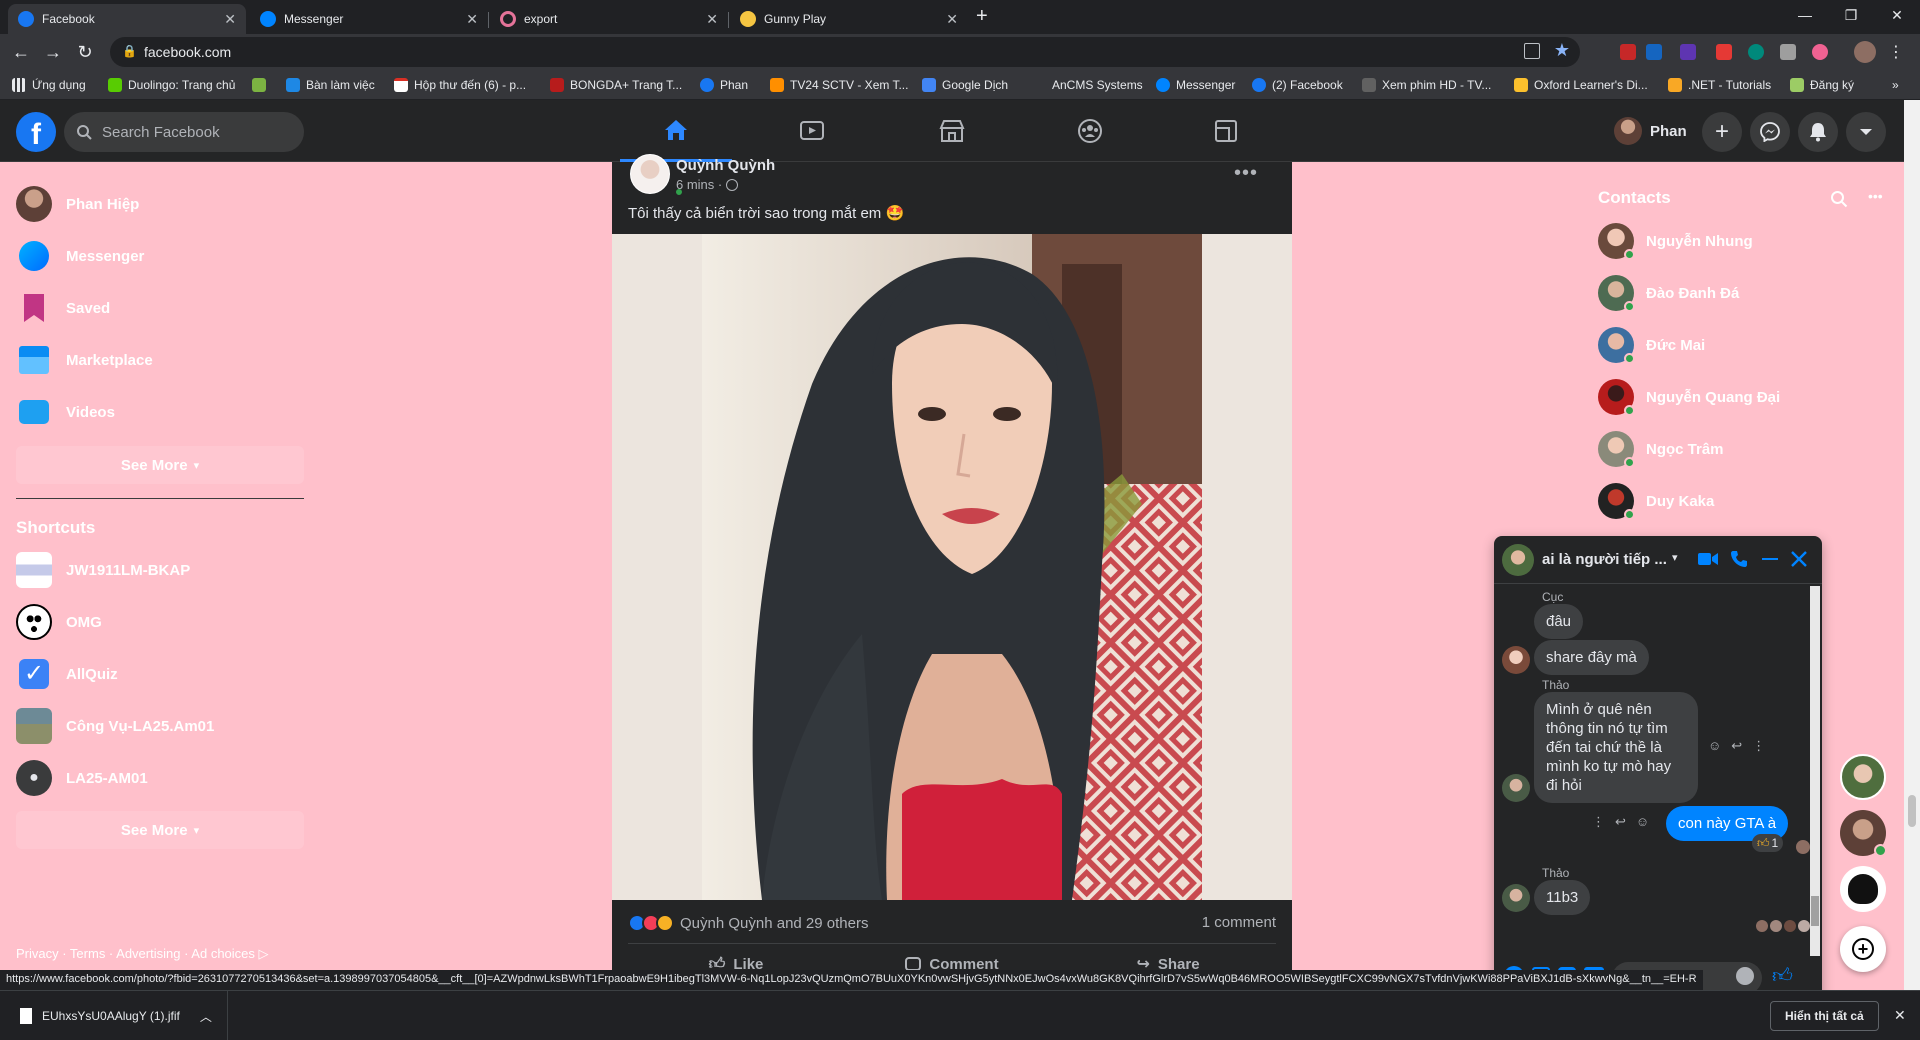 The height and width of the screenshot is (1040, 1920). I want to click on page-scrollbar-thumb, so click(1912, 811).